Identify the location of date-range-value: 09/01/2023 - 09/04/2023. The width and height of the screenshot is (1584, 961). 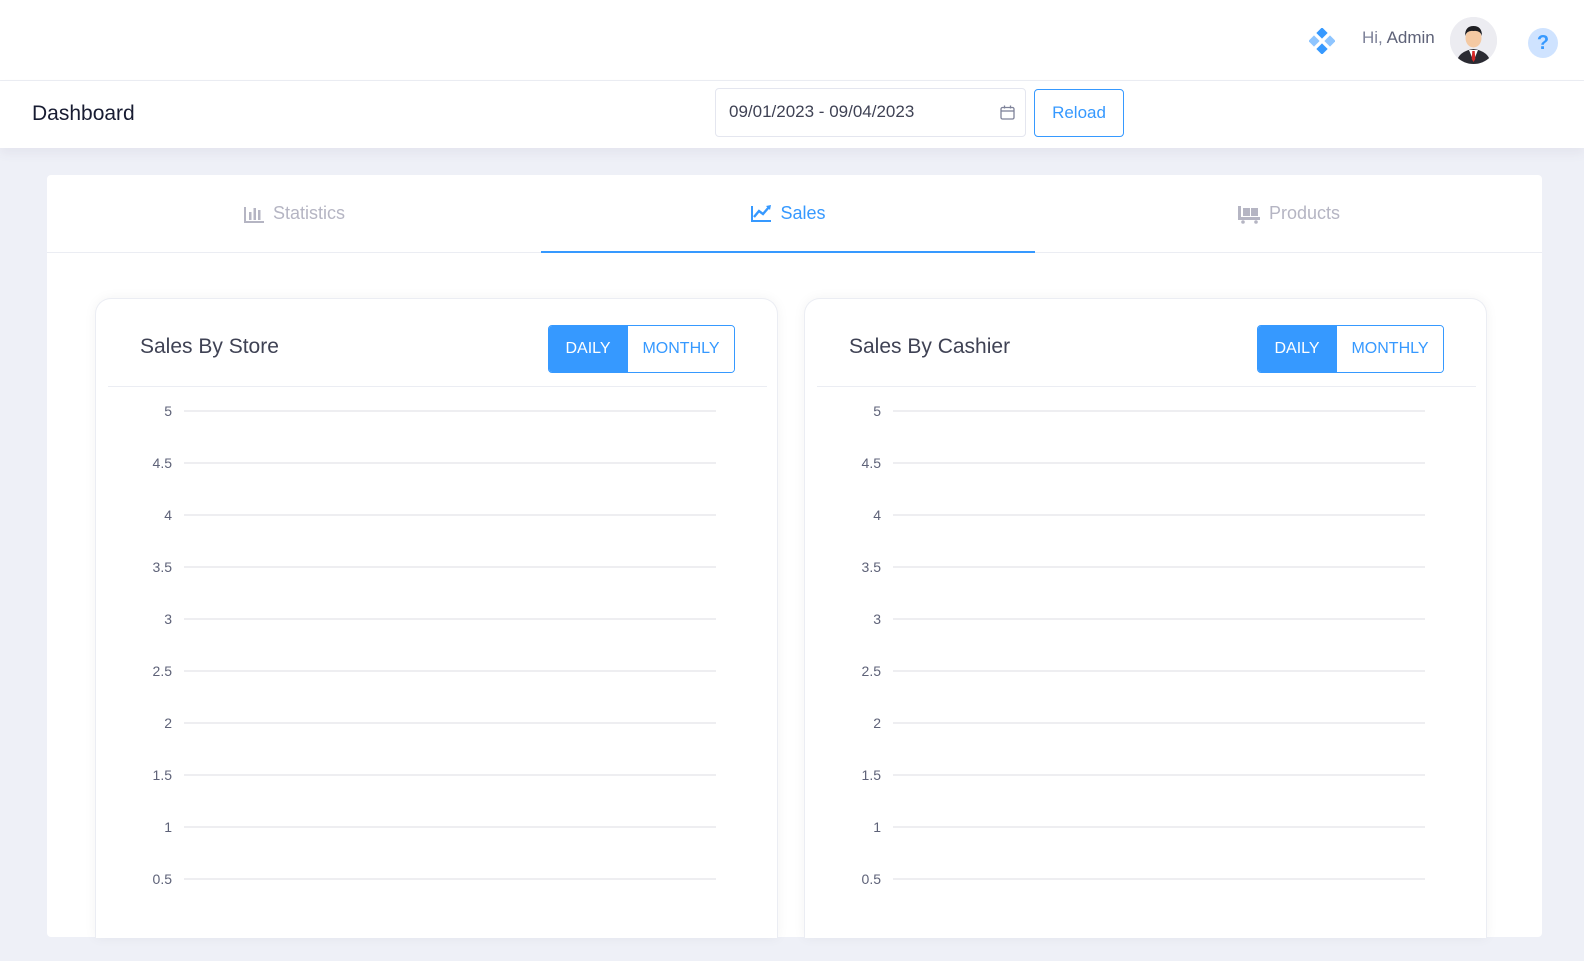
(822, 111).